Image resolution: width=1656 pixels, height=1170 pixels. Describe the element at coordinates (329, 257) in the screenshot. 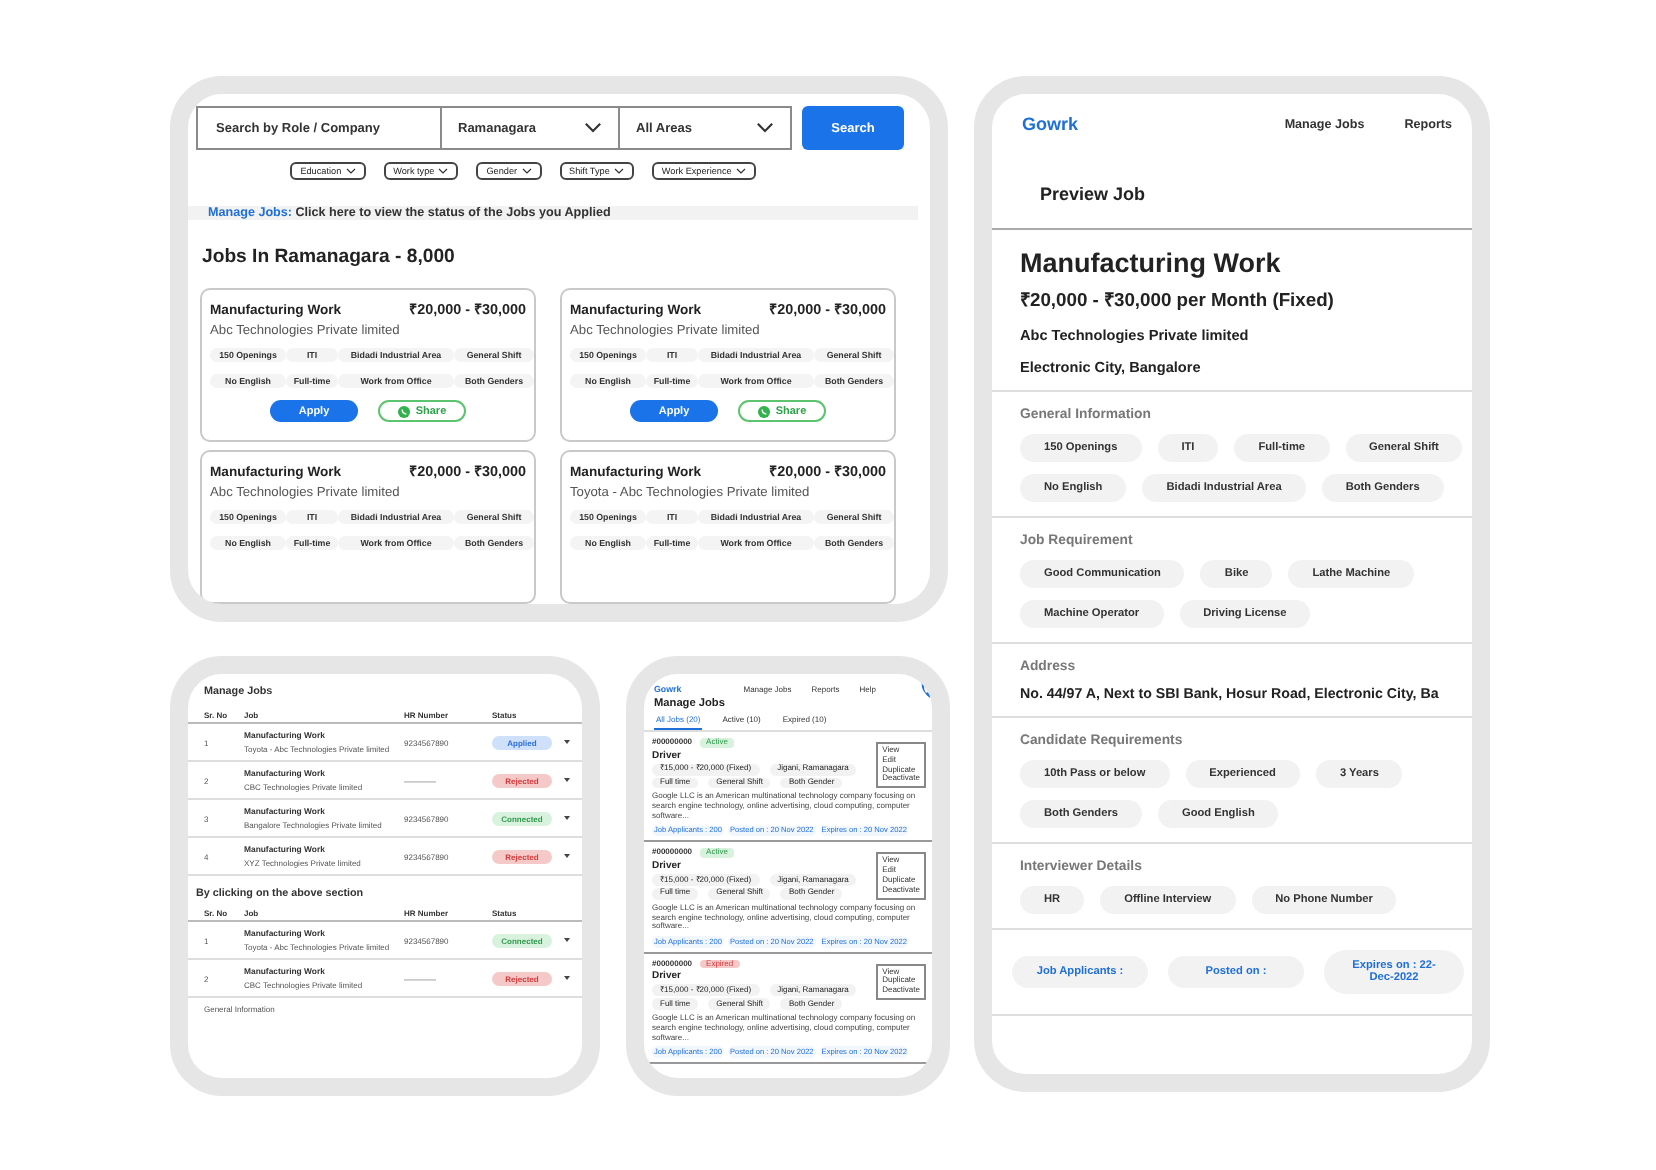

I see `jobs-heading: Jobs In Ramanagara - 8,000` at that location.